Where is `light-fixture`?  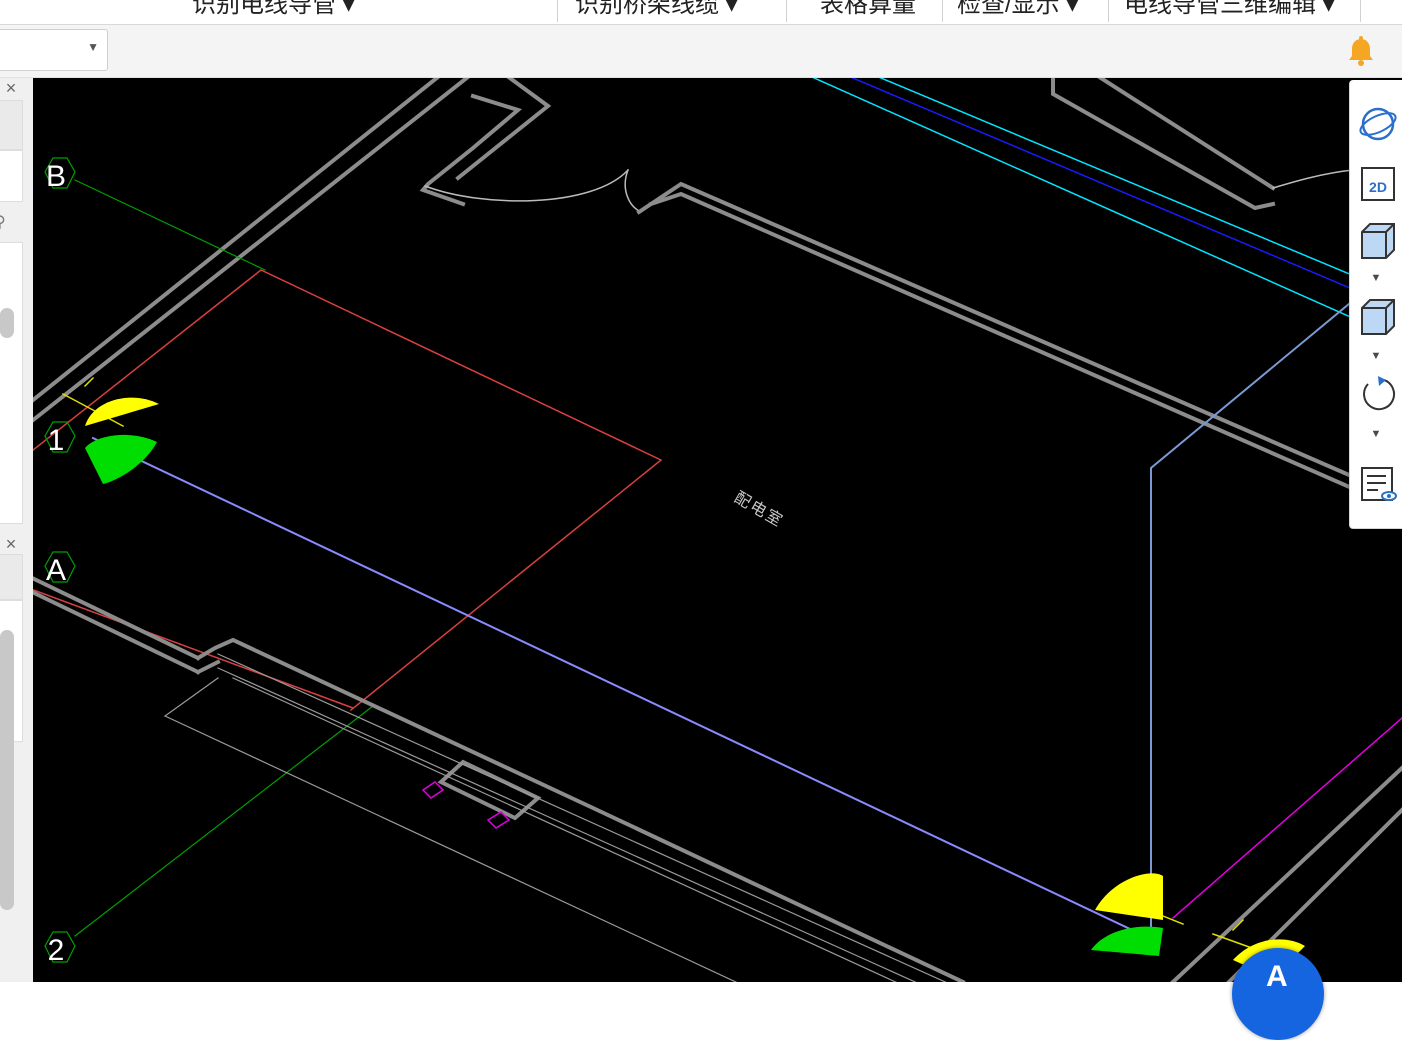
light-fixture is located at coordinates (122, 440).